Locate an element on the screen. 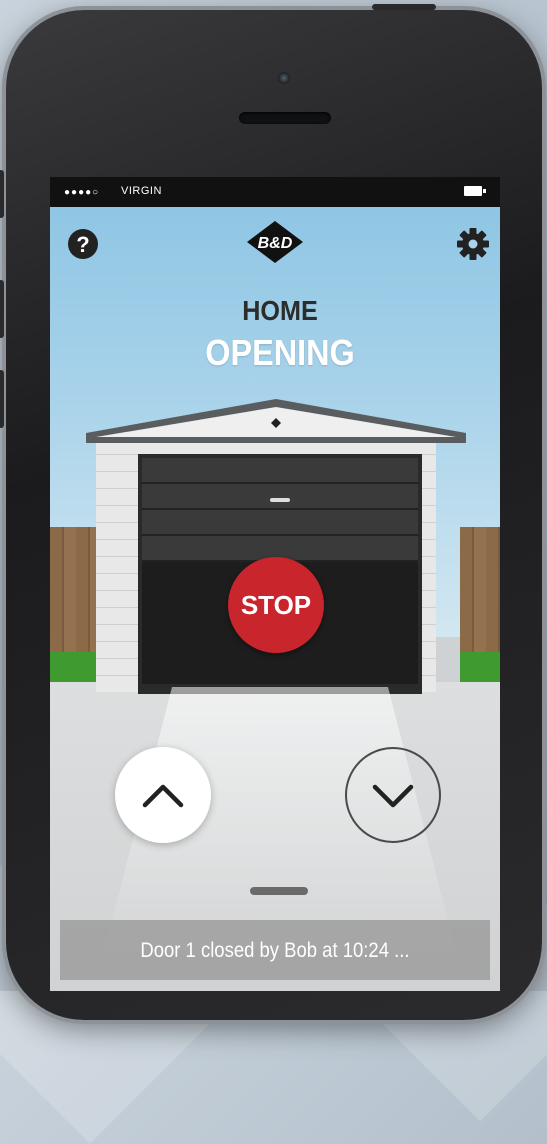  close-door-button is located at coordinates (393, 795).